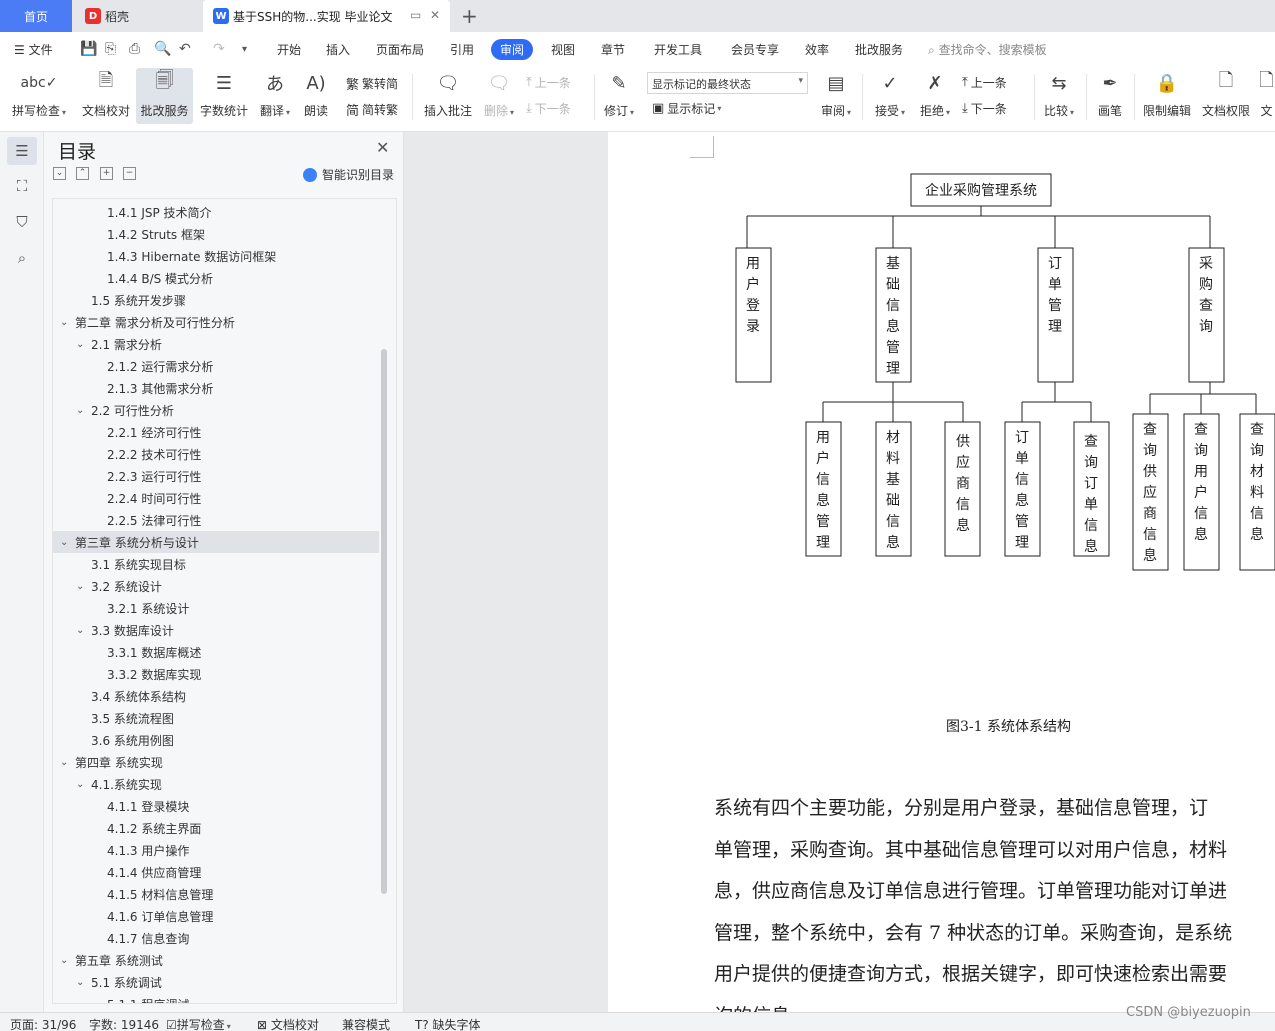  Describe the element at coordinates (338, 49) in the screenshot. I see `menu-insert: 插入` at that location.